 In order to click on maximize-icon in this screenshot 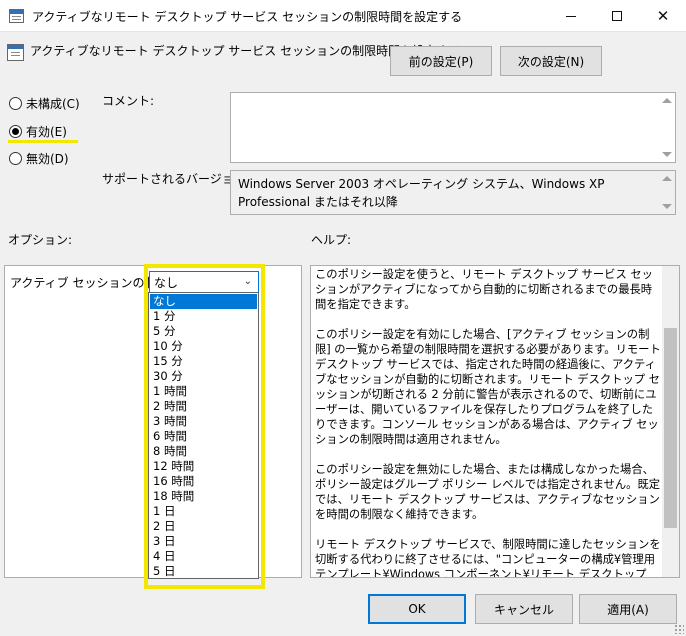, I will do `click(617, 16)`.